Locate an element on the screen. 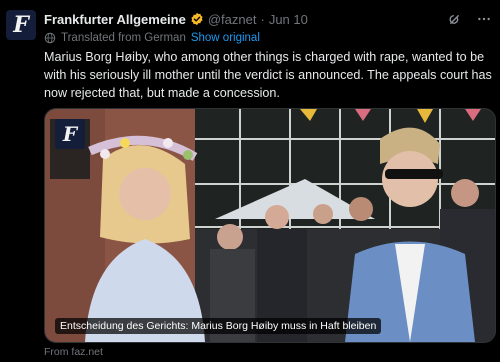  translation-bar: Translated from German Show original is located at coordinates (152, 38).